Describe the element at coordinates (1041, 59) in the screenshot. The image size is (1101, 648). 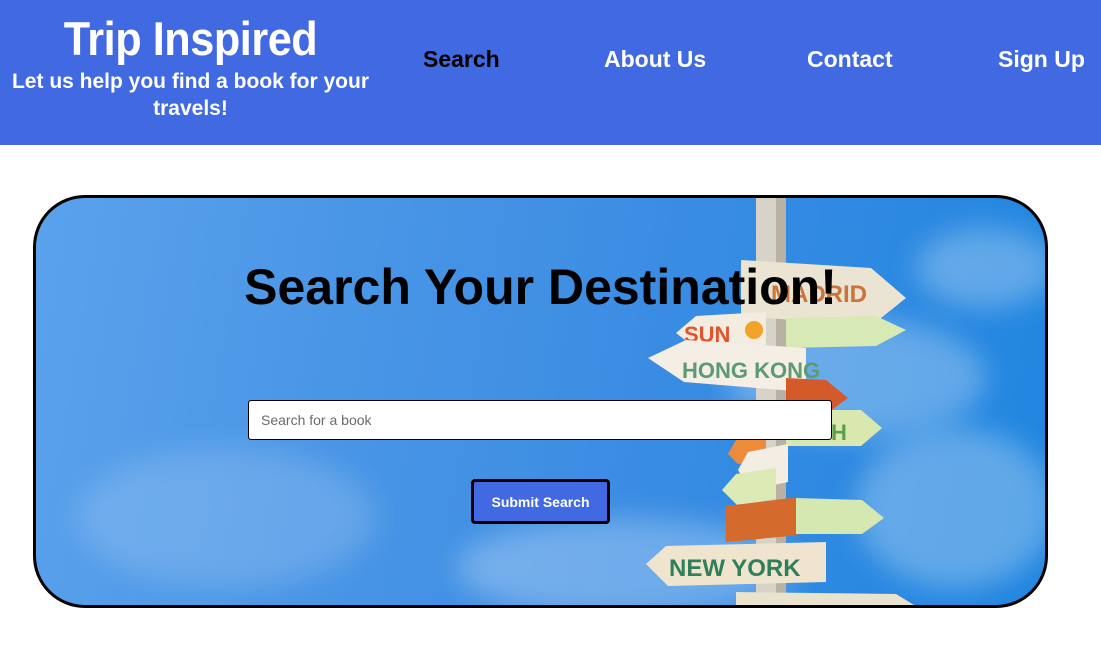
I see `nav-sign-up: Sign Up` at that location.